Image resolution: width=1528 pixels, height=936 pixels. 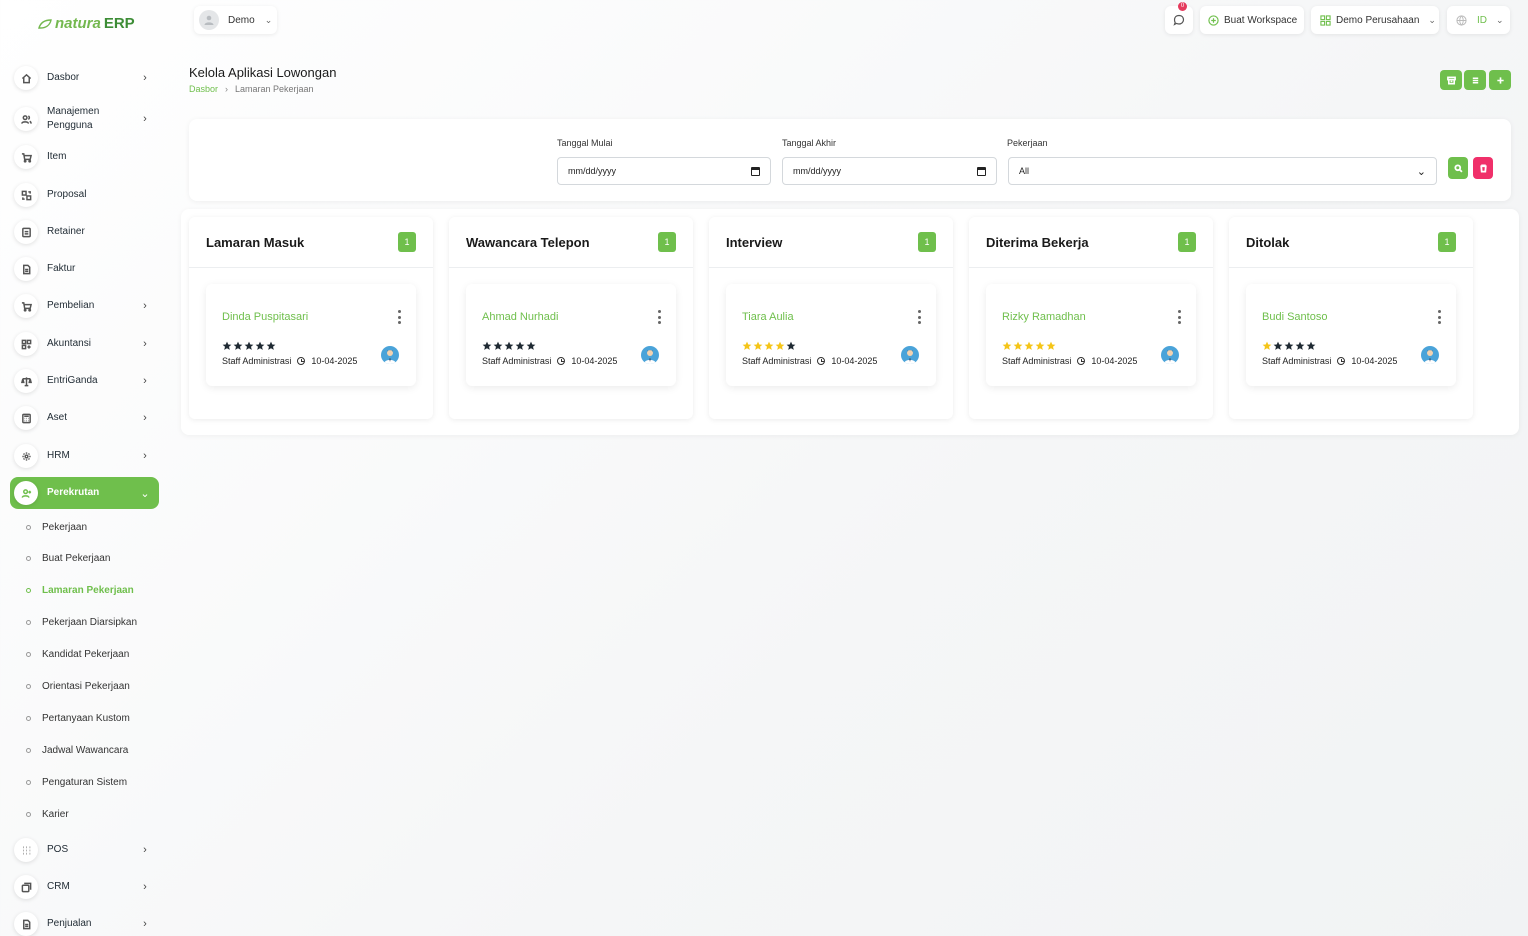 I want to click on submenu-item-buat-pekerjaan: Buat Pekerjaan, so click(x=68, y=558).